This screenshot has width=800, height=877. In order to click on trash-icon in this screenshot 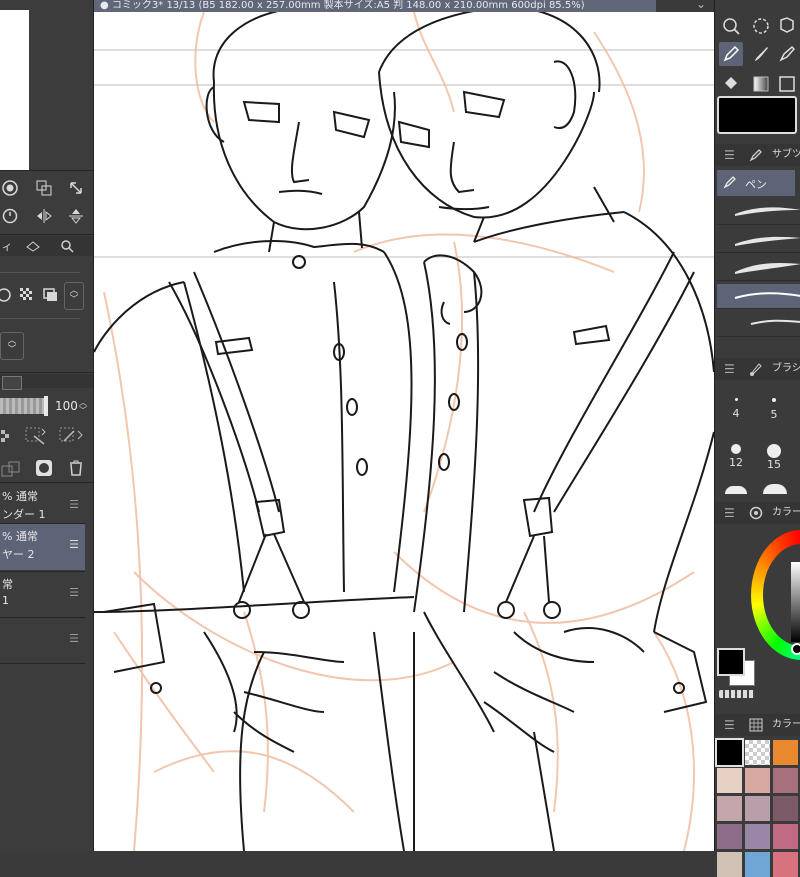, I will do `click(76, 468)`.